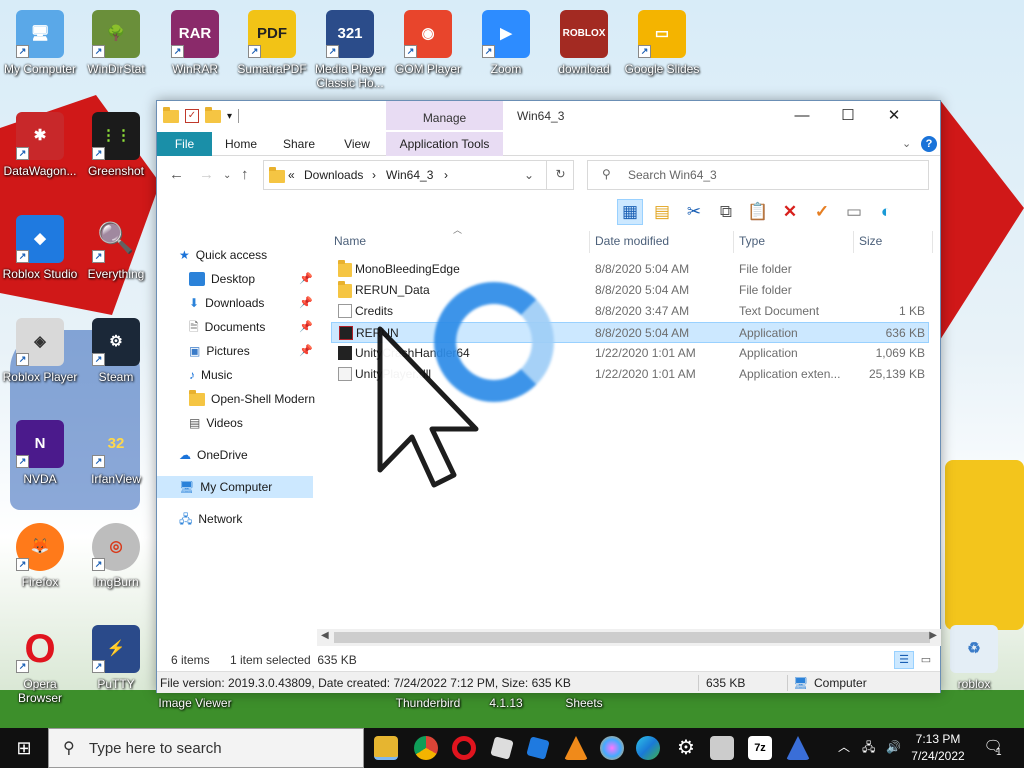 The width and height of the screenshot is (1024, 768). Describe the element at coordinates (894, 116) in the screenshot. I see `close-button: ✕` at that location.